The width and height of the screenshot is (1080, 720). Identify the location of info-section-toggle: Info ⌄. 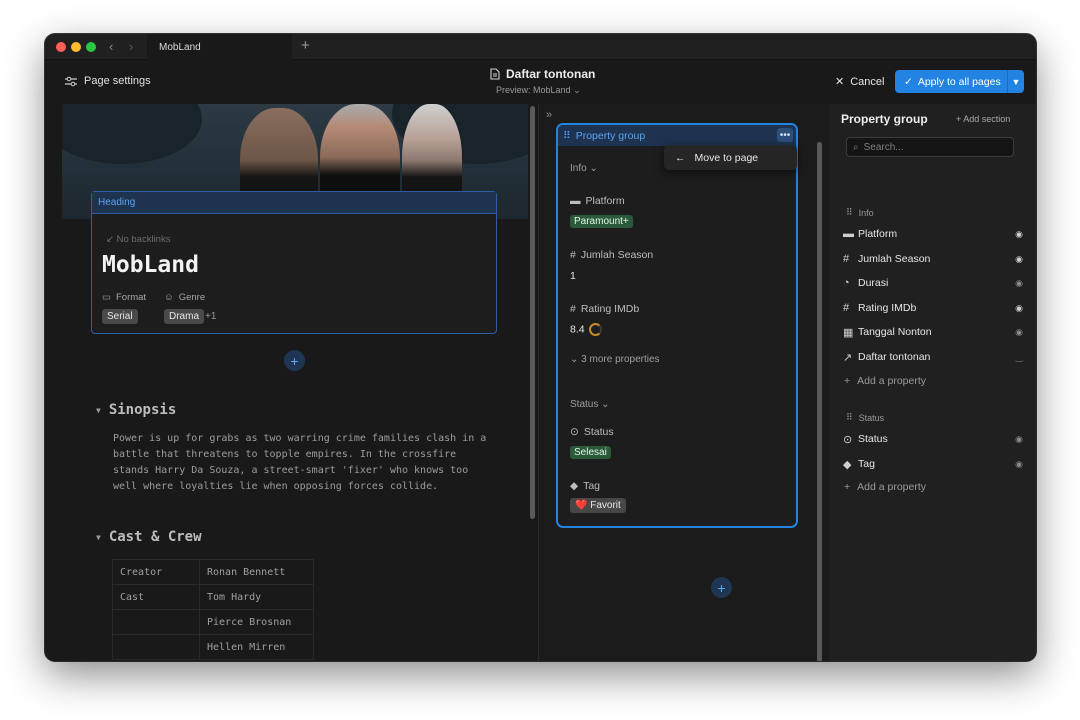
(584, 168).